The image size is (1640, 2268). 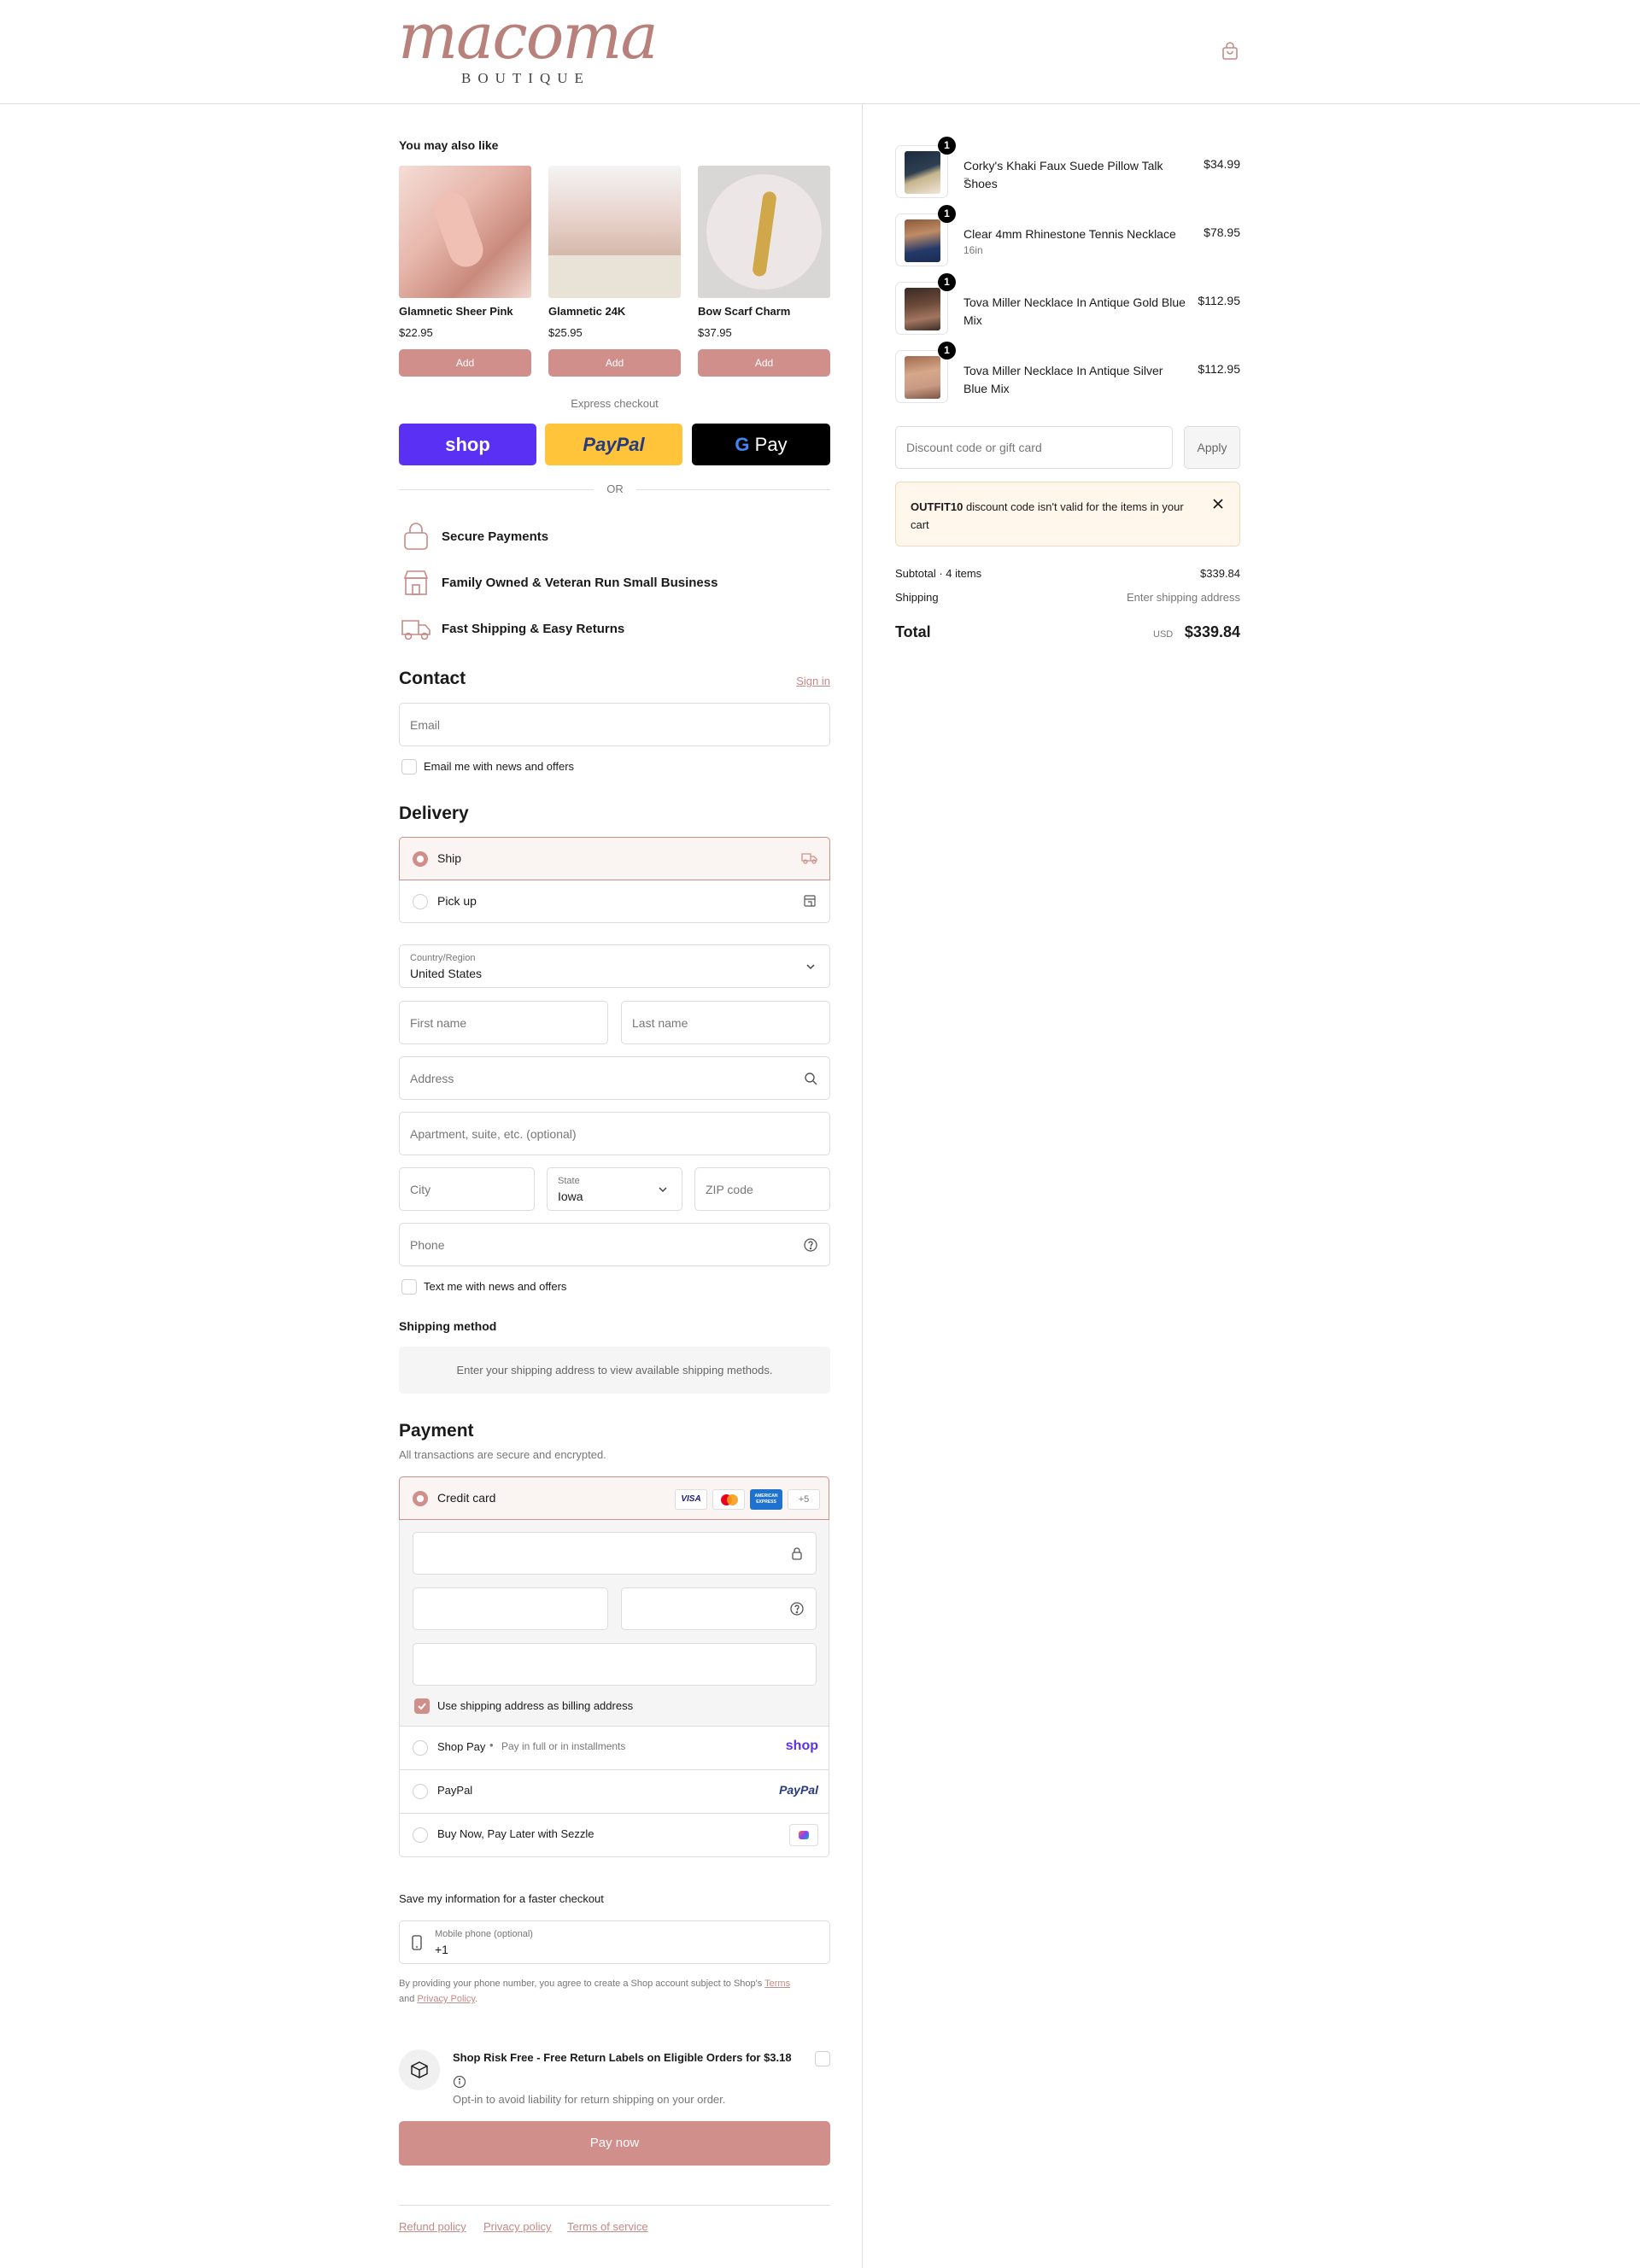 I want to click on shop-pay-label: Shop Pay, so click(x=461, y=1746).